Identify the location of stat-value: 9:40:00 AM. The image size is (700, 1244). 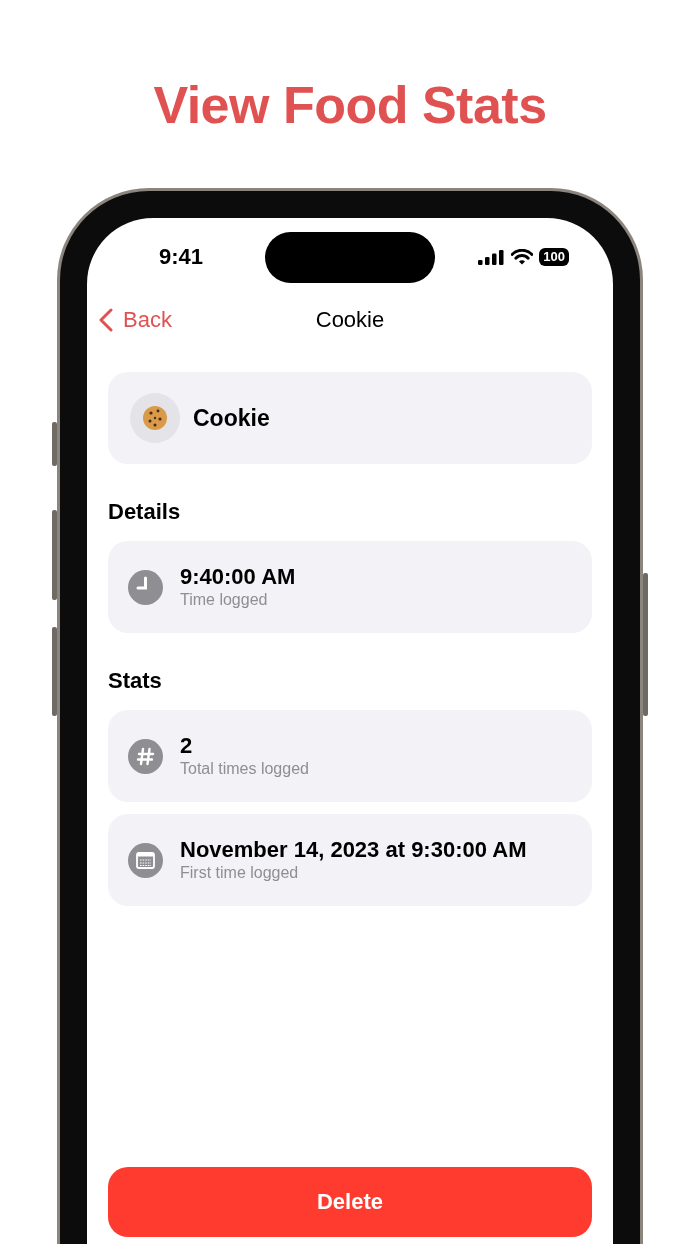
(238, 577).